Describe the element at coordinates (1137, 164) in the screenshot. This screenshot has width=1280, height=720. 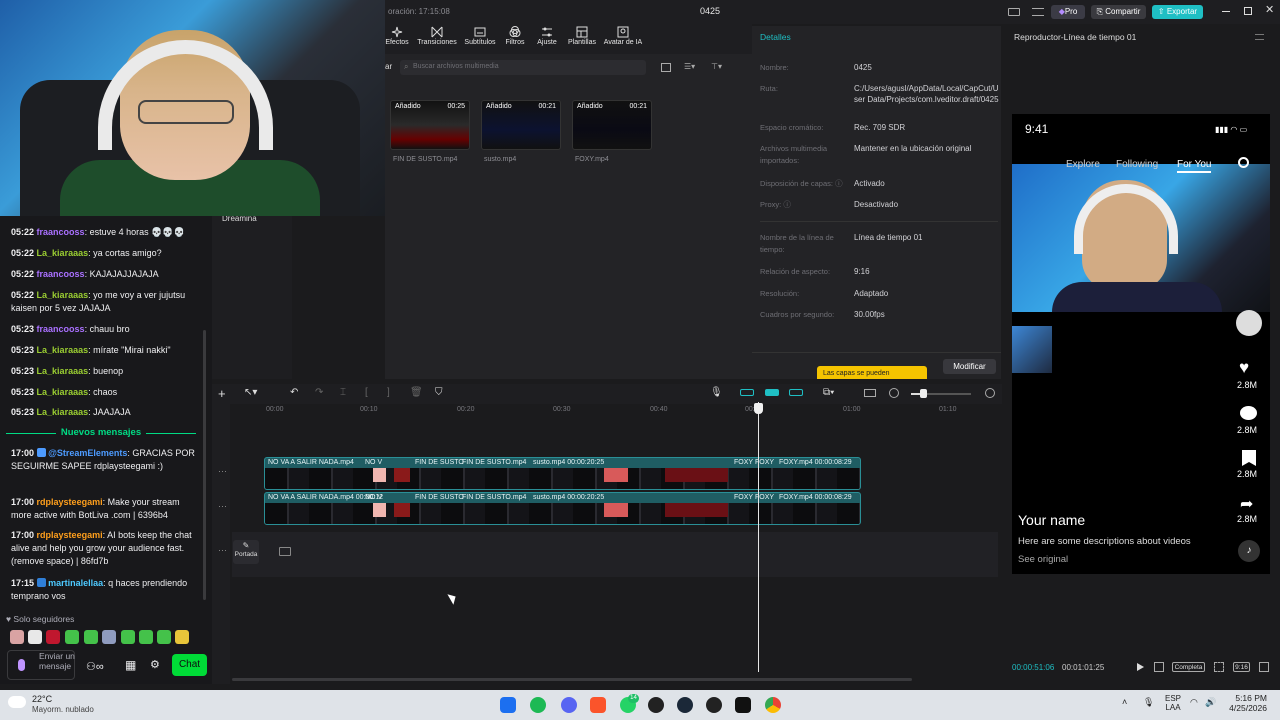
I see `feed-tab-following: Following` at that location.